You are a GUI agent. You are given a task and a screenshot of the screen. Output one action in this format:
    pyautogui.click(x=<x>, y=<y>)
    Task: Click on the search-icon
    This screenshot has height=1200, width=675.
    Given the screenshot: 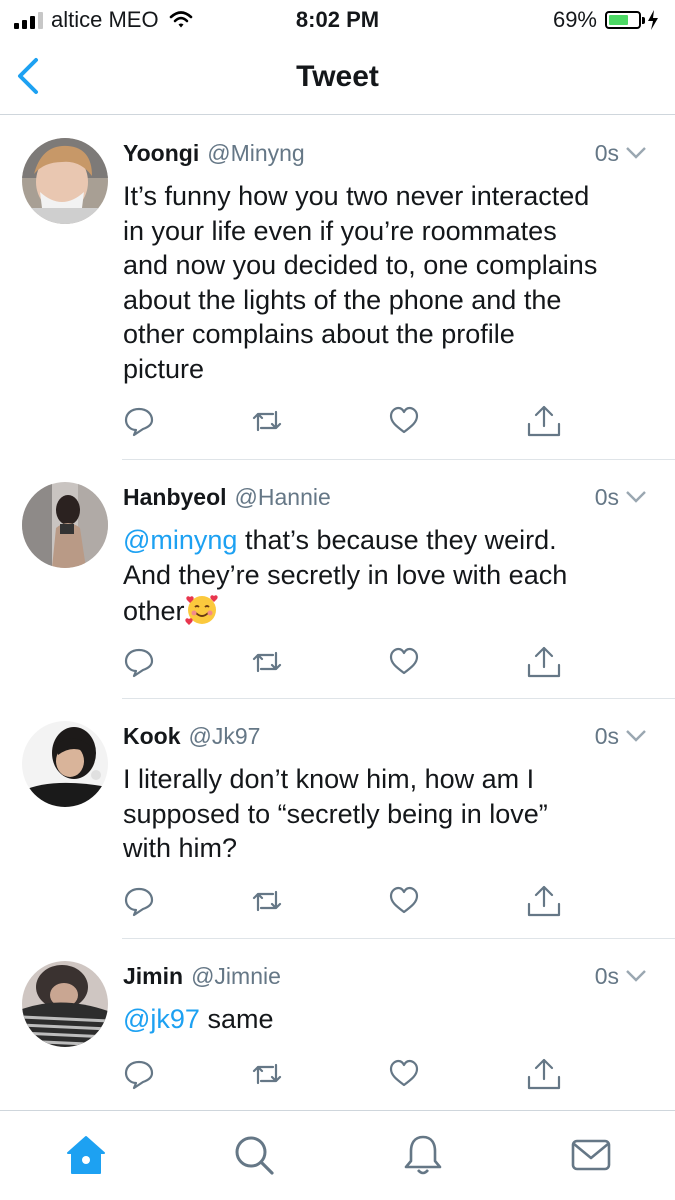 What is the action you would take?
    pyautogui.click(x=254, y=1155)
    